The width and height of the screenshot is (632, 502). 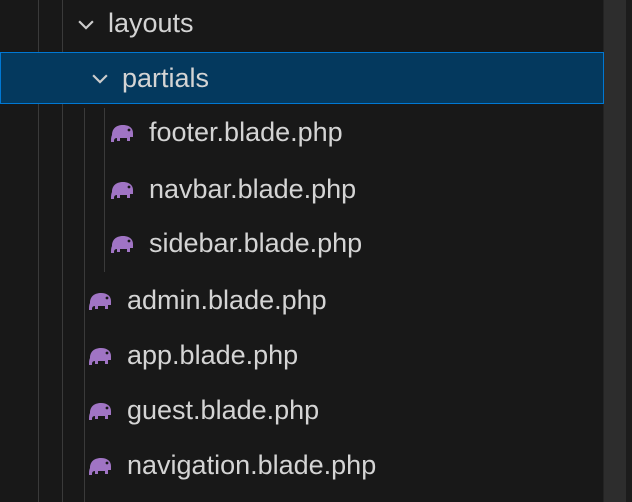 I want to click on file-label: app.blade.php, so click(x=213, y=355).